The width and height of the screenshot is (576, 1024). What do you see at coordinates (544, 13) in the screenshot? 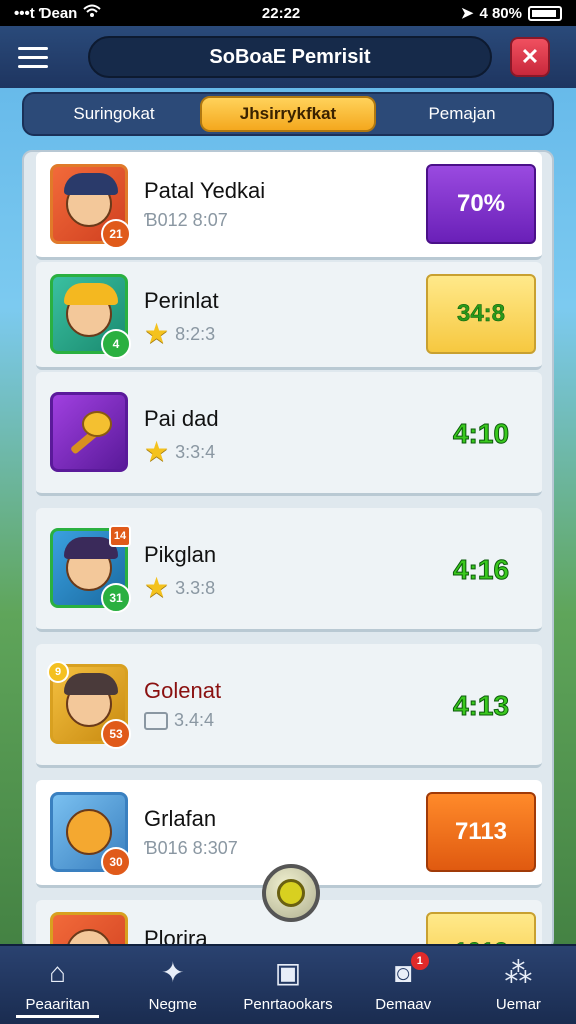
I see `battery-icon` at bounding box center [544, 13].